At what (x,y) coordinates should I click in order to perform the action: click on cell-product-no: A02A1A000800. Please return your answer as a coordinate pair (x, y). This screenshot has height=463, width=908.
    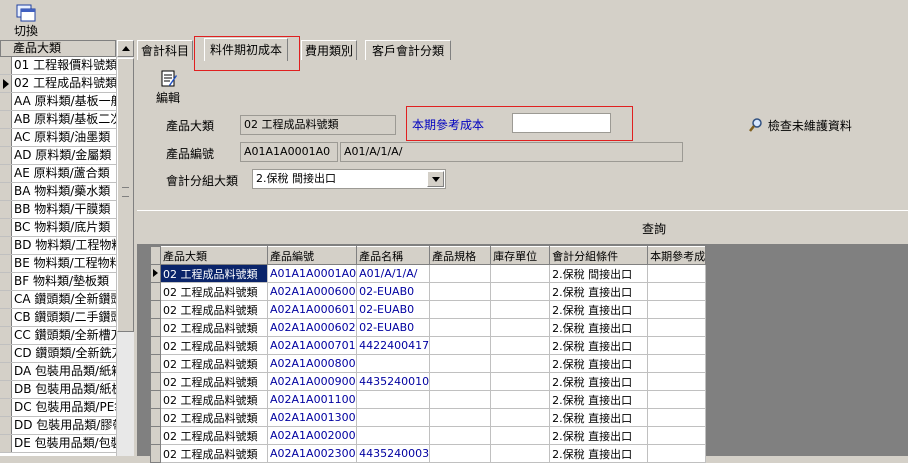
    Looking at the image, I should click on (312, 363).